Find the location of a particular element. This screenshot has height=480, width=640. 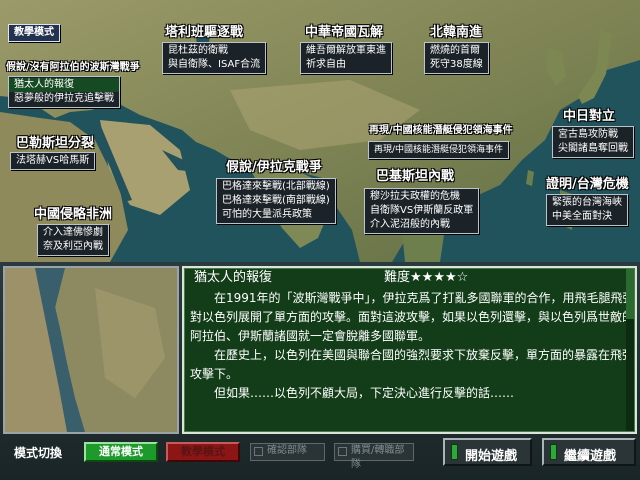

minimap-terrain is located at coordinates (91, 350).